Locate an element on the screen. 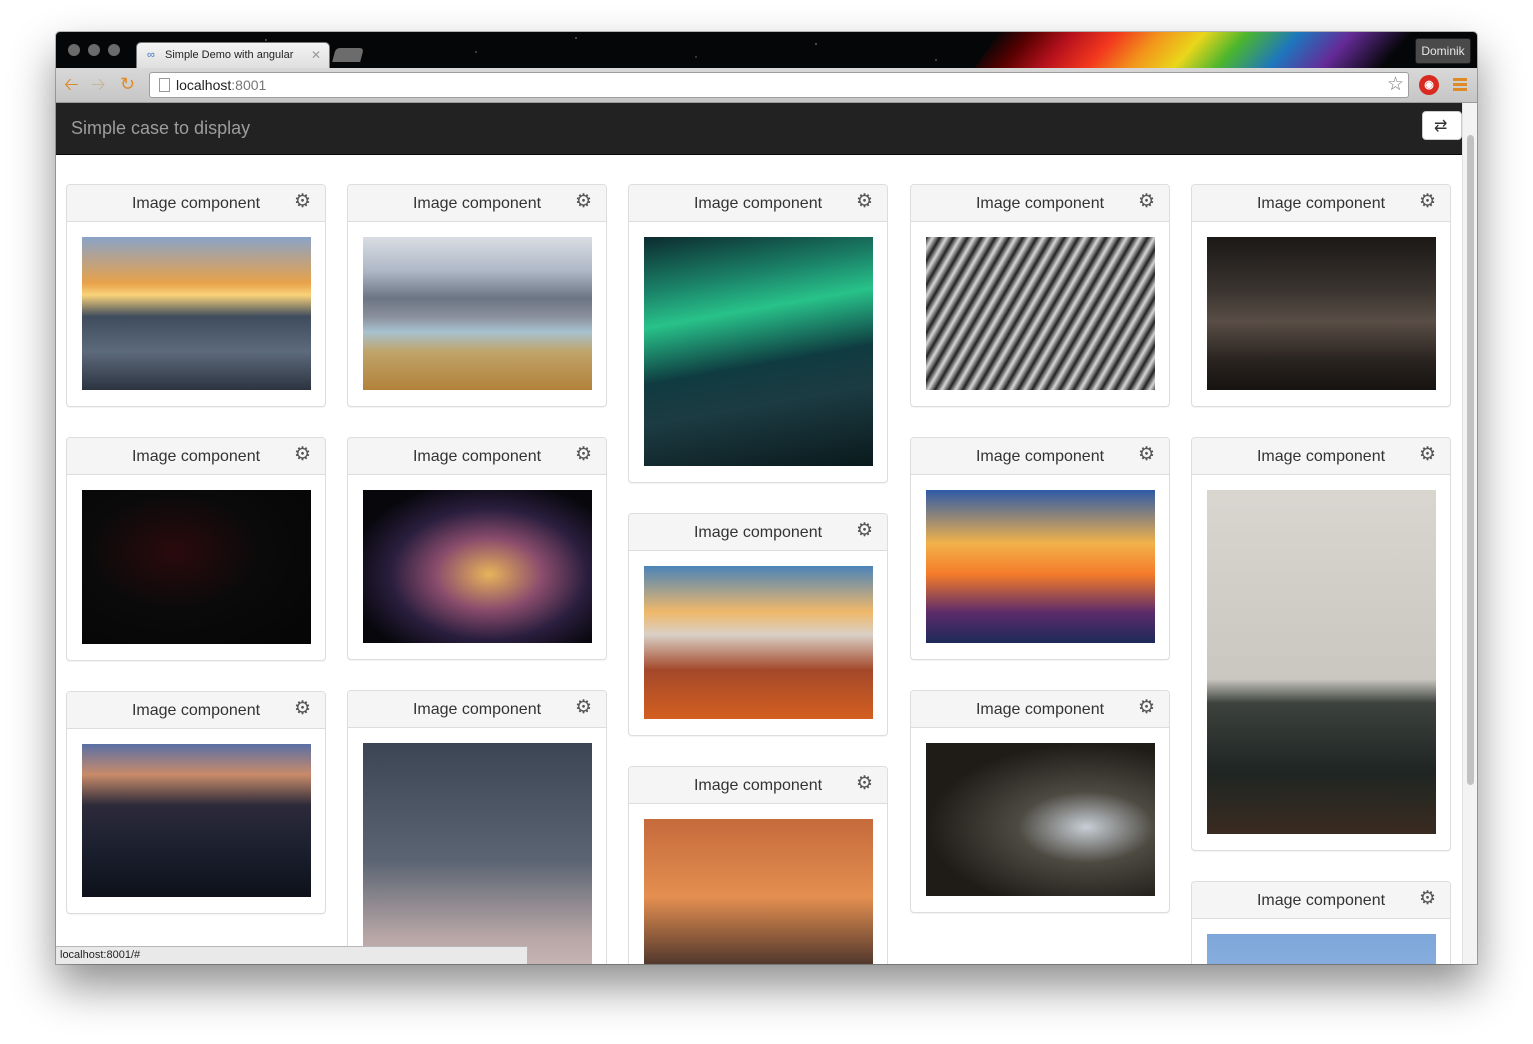 The width and height of the screenshot is (1533, 1044). shuffle-button: ⇄ is located at coordinates (1442, 125).